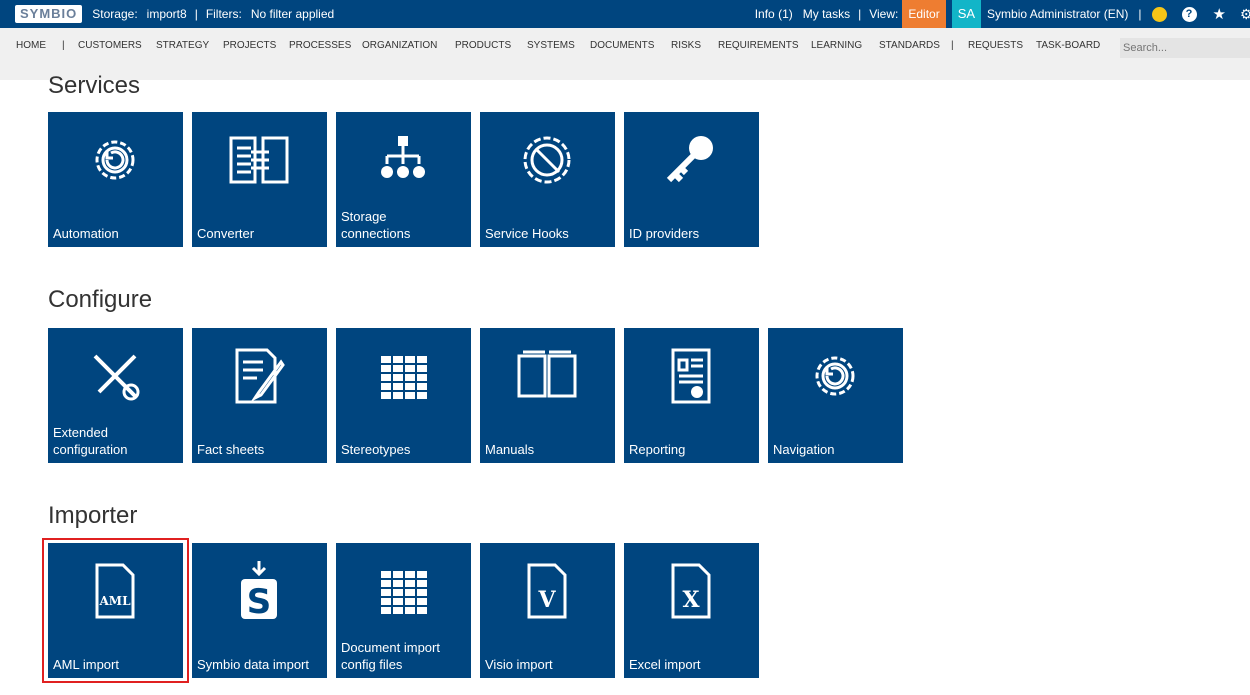 This screenshot has width=1250, height=695. I want to click on converter-icon, so click(259, 160).